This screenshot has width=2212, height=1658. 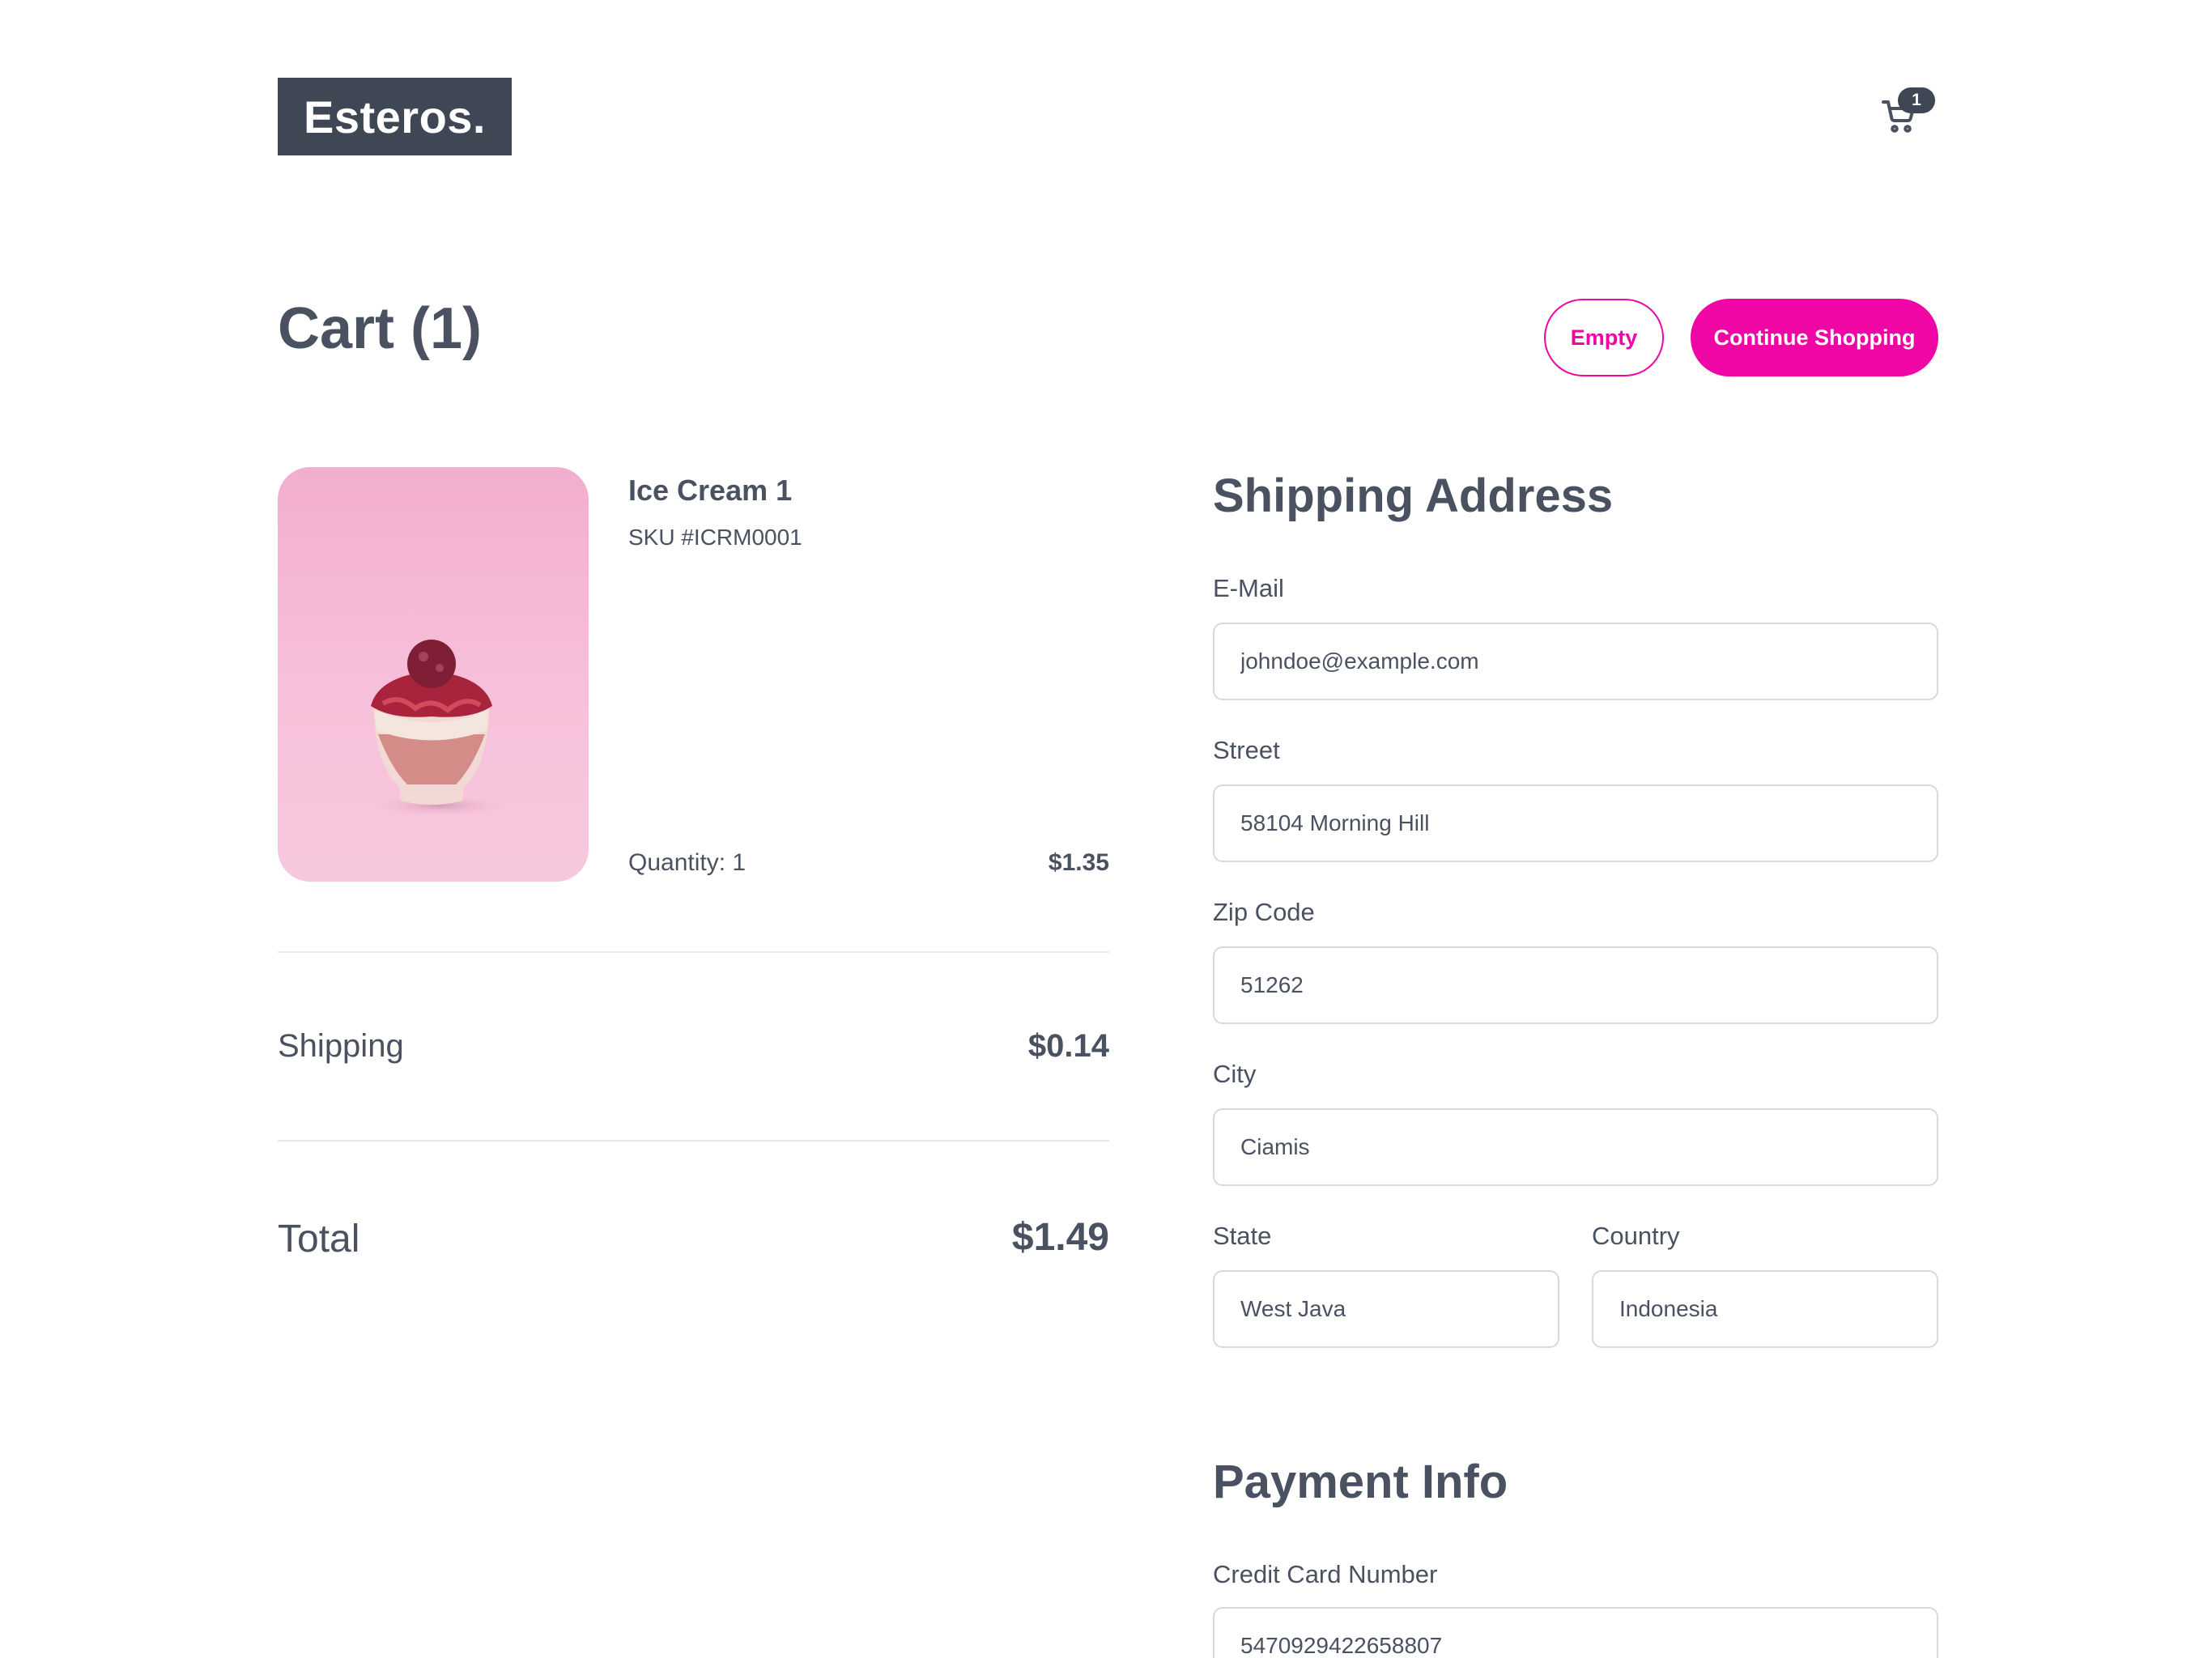 I want to click on total-amount: $1.49, so click(x=1060, y=1237).